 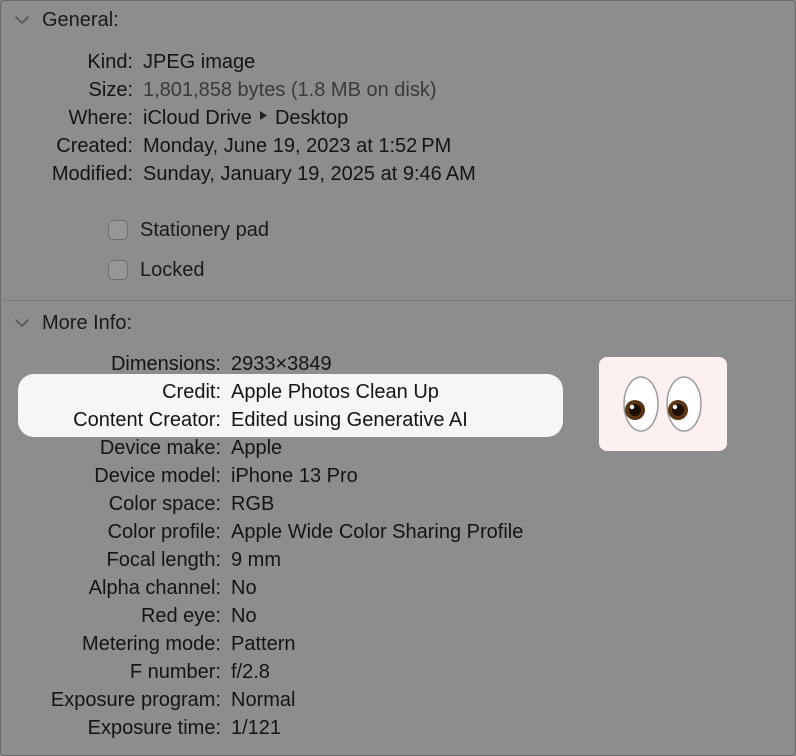 I want to click on info-row-credit: Credit: Apple Photos Clean Up, so click(x=224, y=392).